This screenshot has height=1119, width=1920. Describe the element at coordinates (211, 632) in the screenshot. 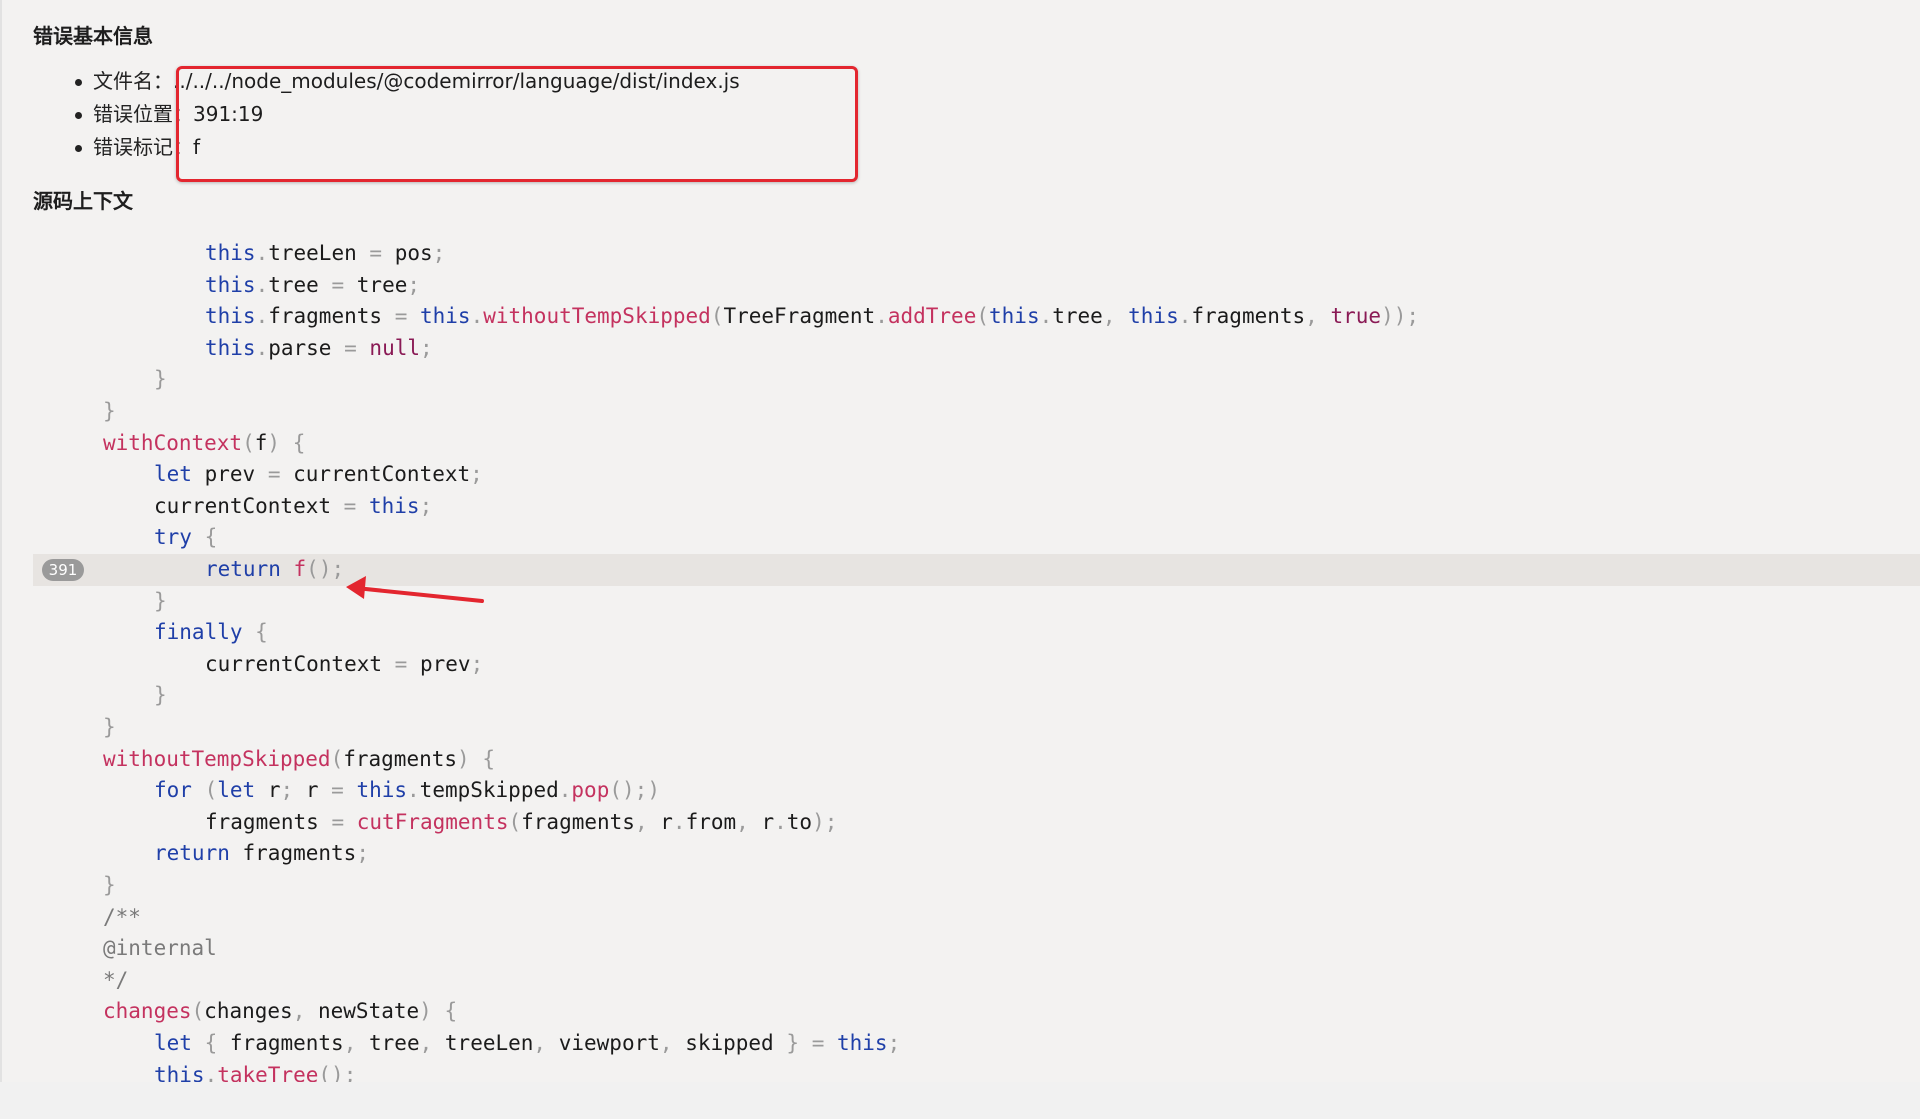

I see `code-line-text: finally {` at that location.